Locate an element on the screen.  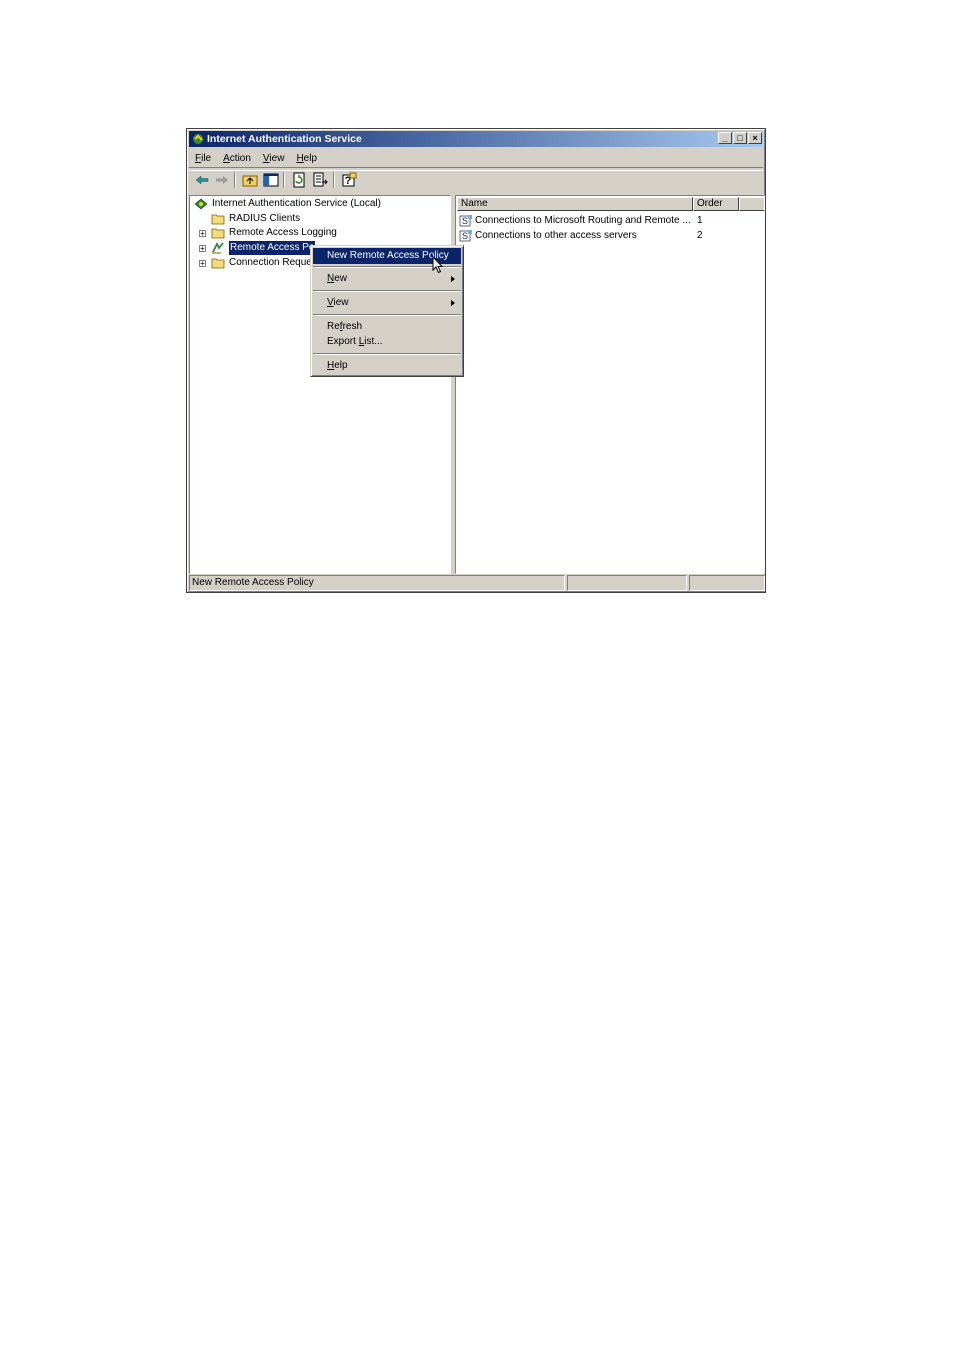
tree-root-label: Internet Authentication Service (Local) is located at coordinates (296, 203).